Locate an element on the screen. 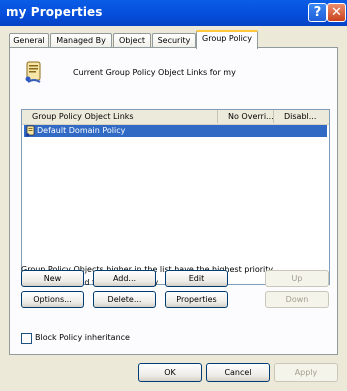 Image resolution: width=347 pixels, height=391 pixels. tab-group-policy: Group Policy is located at coordinates (227, 39).